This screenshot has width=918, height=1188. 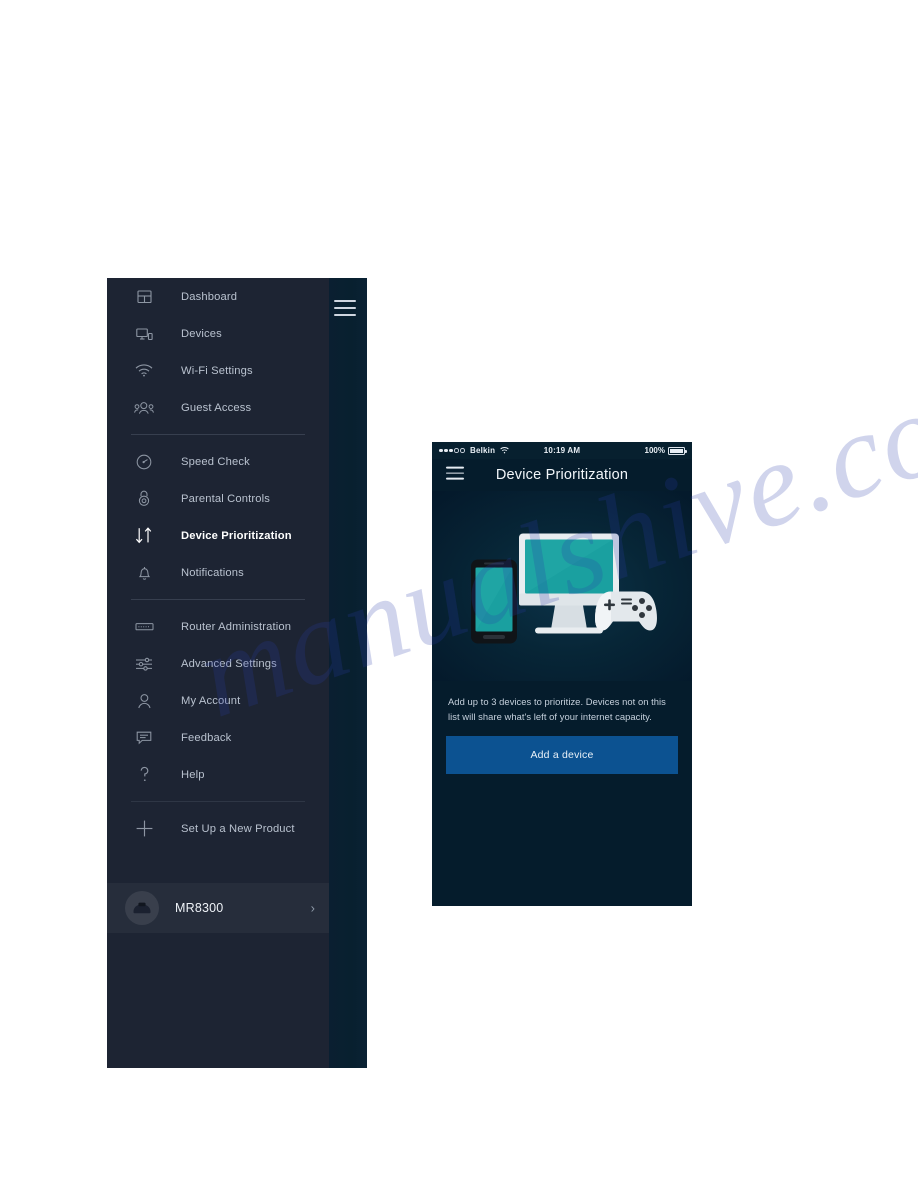 I want to click on phone-status-bar: Belkin 10:19 AM 100%, so click(x=562, y=450).